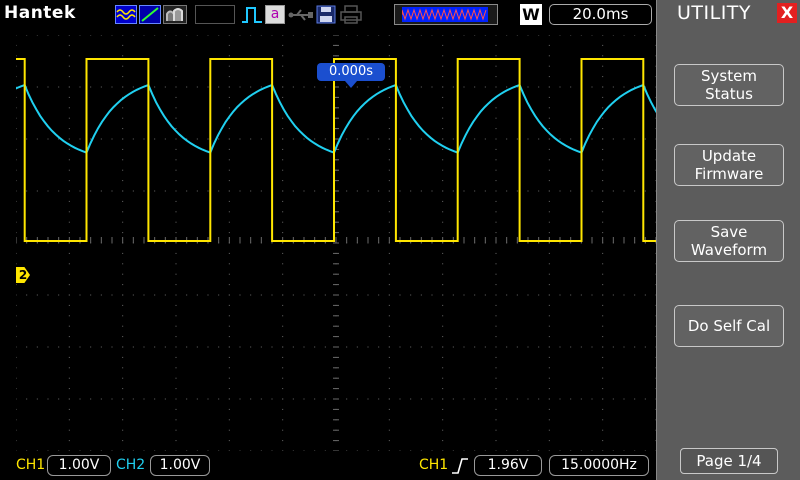  What do you see at coordinates (729, 326) in the screenshot?
I see `do-self-cal-button: Do Self Cal` at bounding box center [729, 326].